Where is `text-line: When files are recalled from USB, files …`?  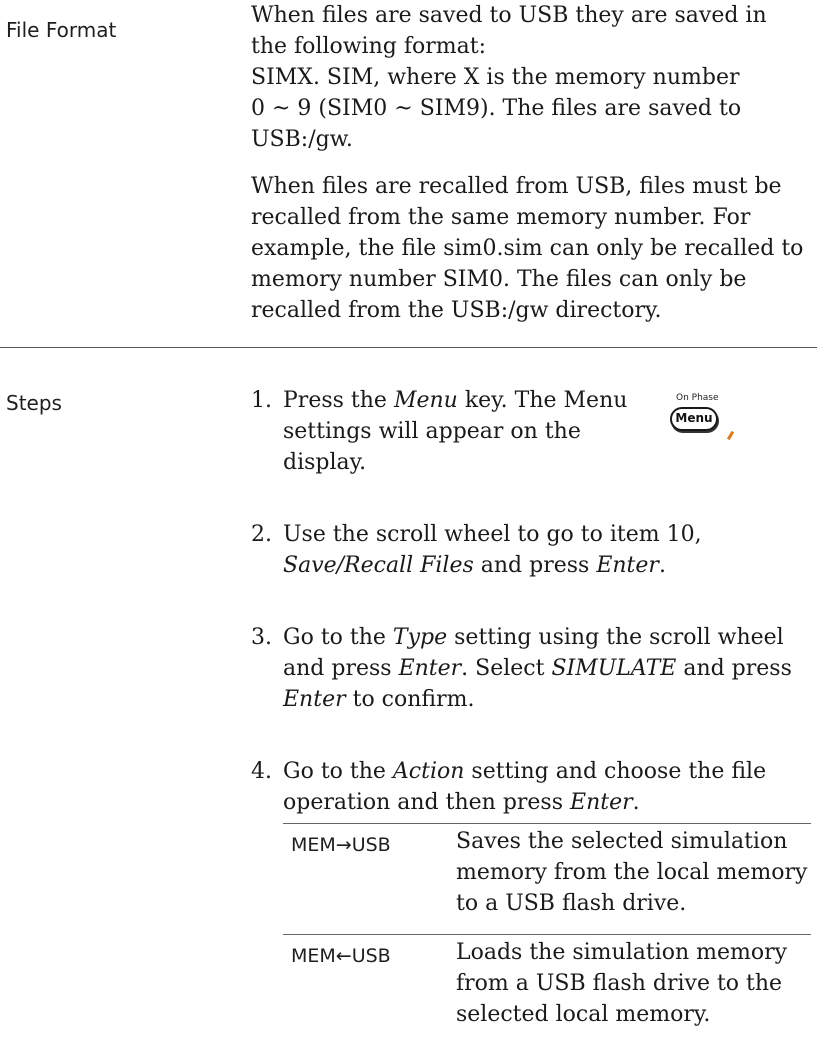 text-line: When files are recalled from USB, files … is located at coordinates (516, 186).